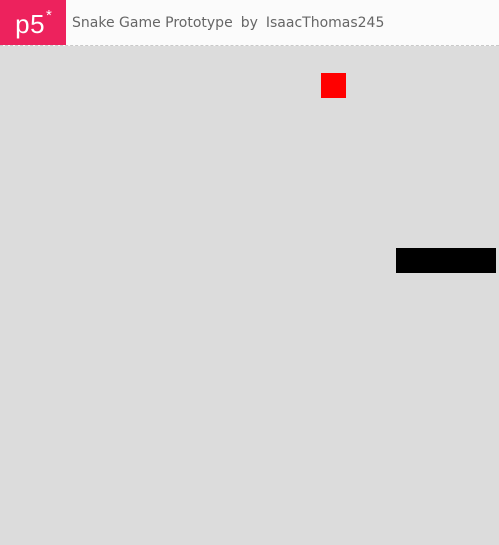 The width and height of the screenshot is (499, 545). I want to click on logo-star: *, so click(49, 15).